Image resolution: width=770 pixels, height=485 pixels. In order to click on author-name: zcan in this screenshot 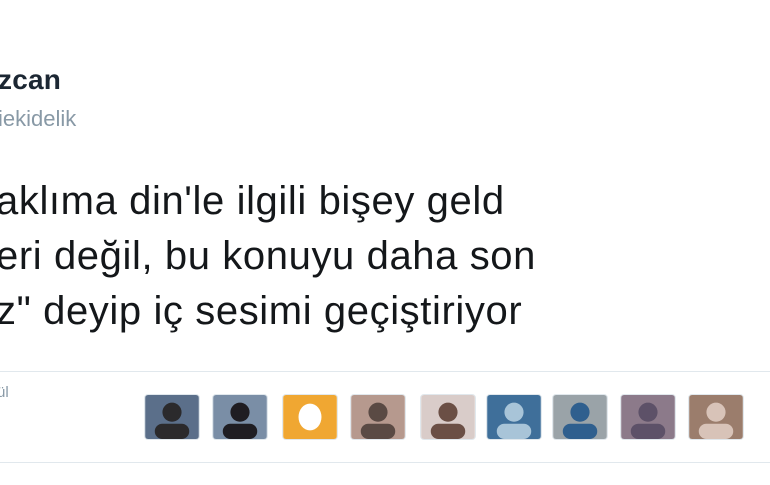, I will do `click(30, 80)`.